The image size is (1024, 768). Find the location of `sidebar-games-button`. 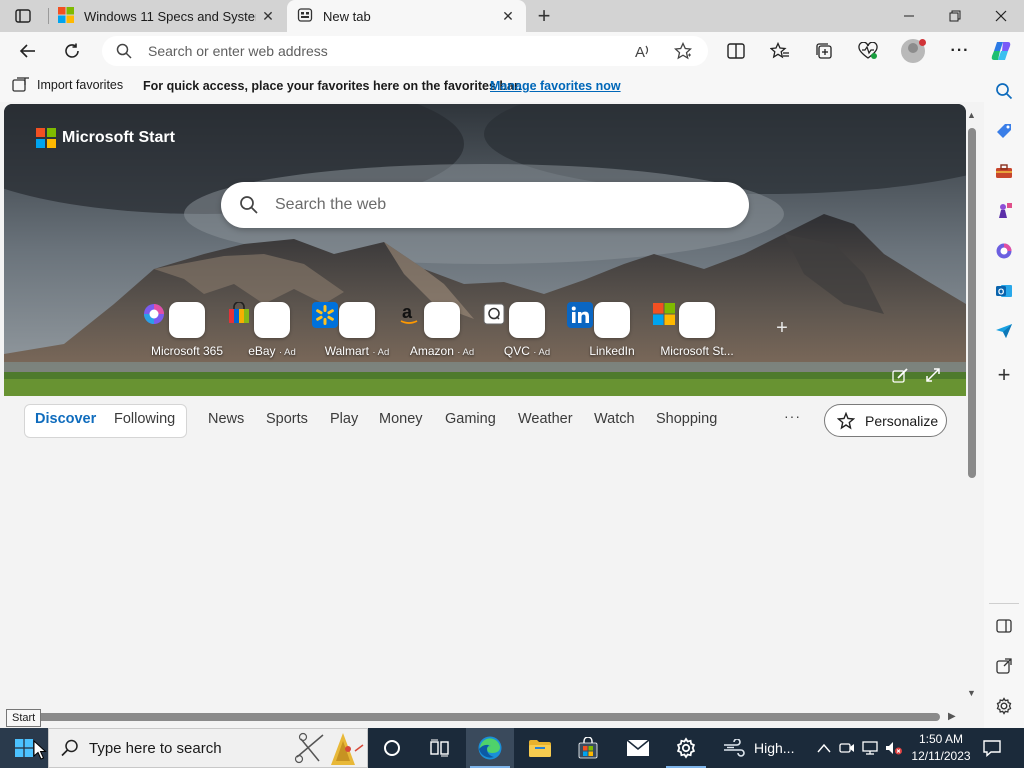

sidebar-games-button is located at coordinates (1004, 211).